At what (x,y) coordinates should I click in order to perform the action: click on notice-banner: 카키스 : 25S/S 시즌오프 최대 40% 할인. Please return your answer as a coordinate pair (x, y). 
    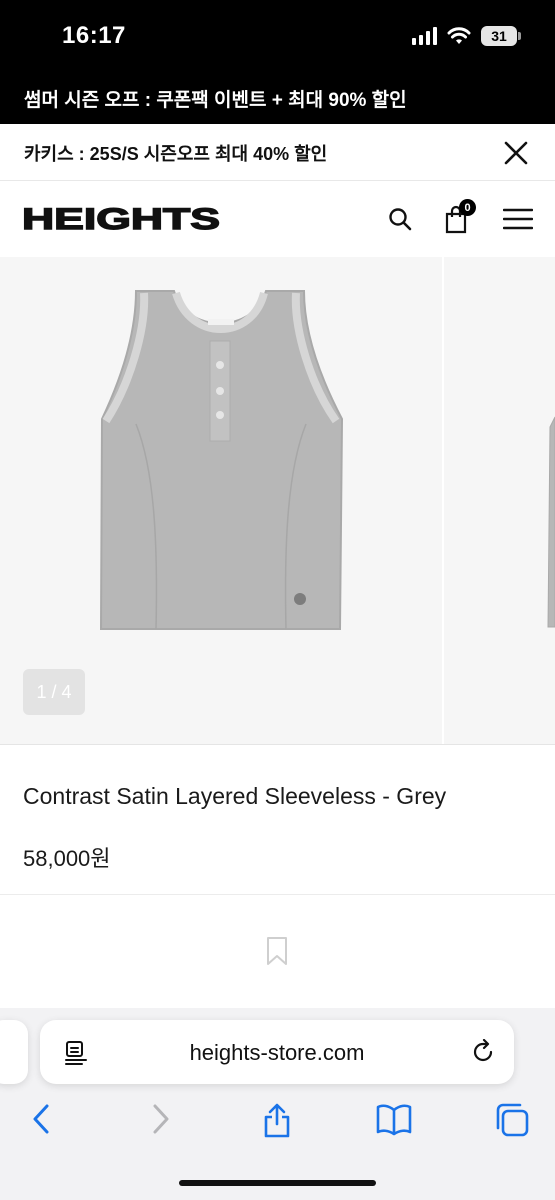
    Looking at the image, I should click on (277, 152).